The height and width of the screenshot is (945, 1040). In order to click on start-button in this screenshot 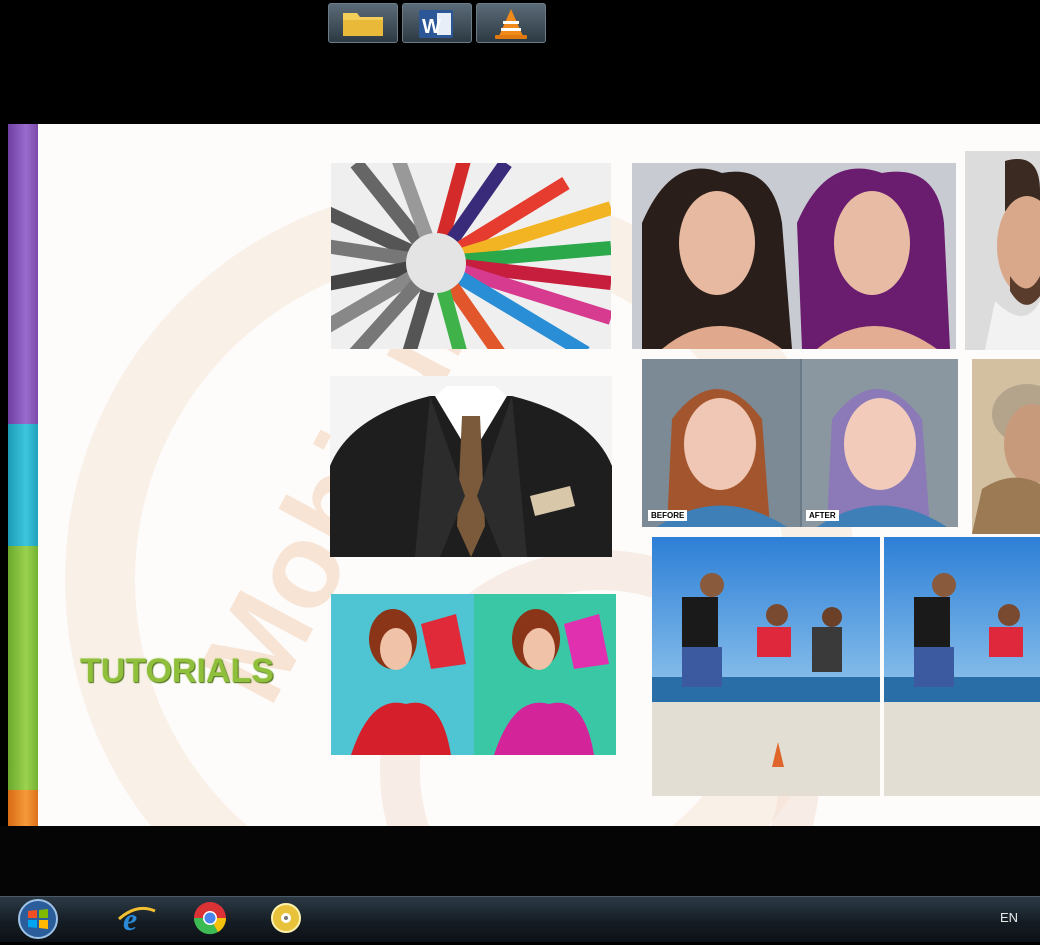, I will do `click(38, 919)`.